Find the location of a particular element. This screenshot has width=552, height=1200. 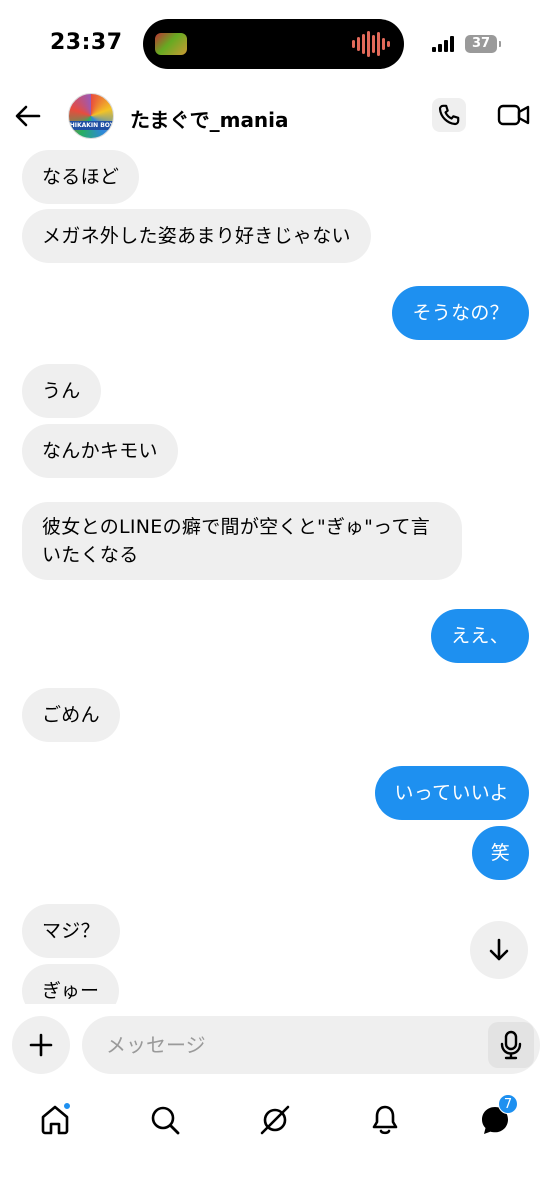

microphone-icon is located at coordinates (511, 1045).